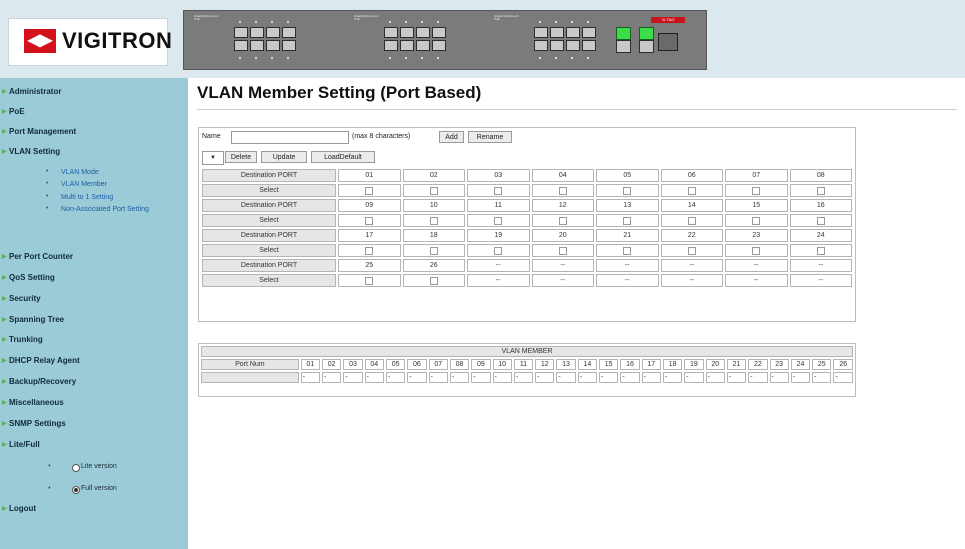 This screenshot has height=549, width=965. I want to click on member-port-cell: 16, so click(630, 364).